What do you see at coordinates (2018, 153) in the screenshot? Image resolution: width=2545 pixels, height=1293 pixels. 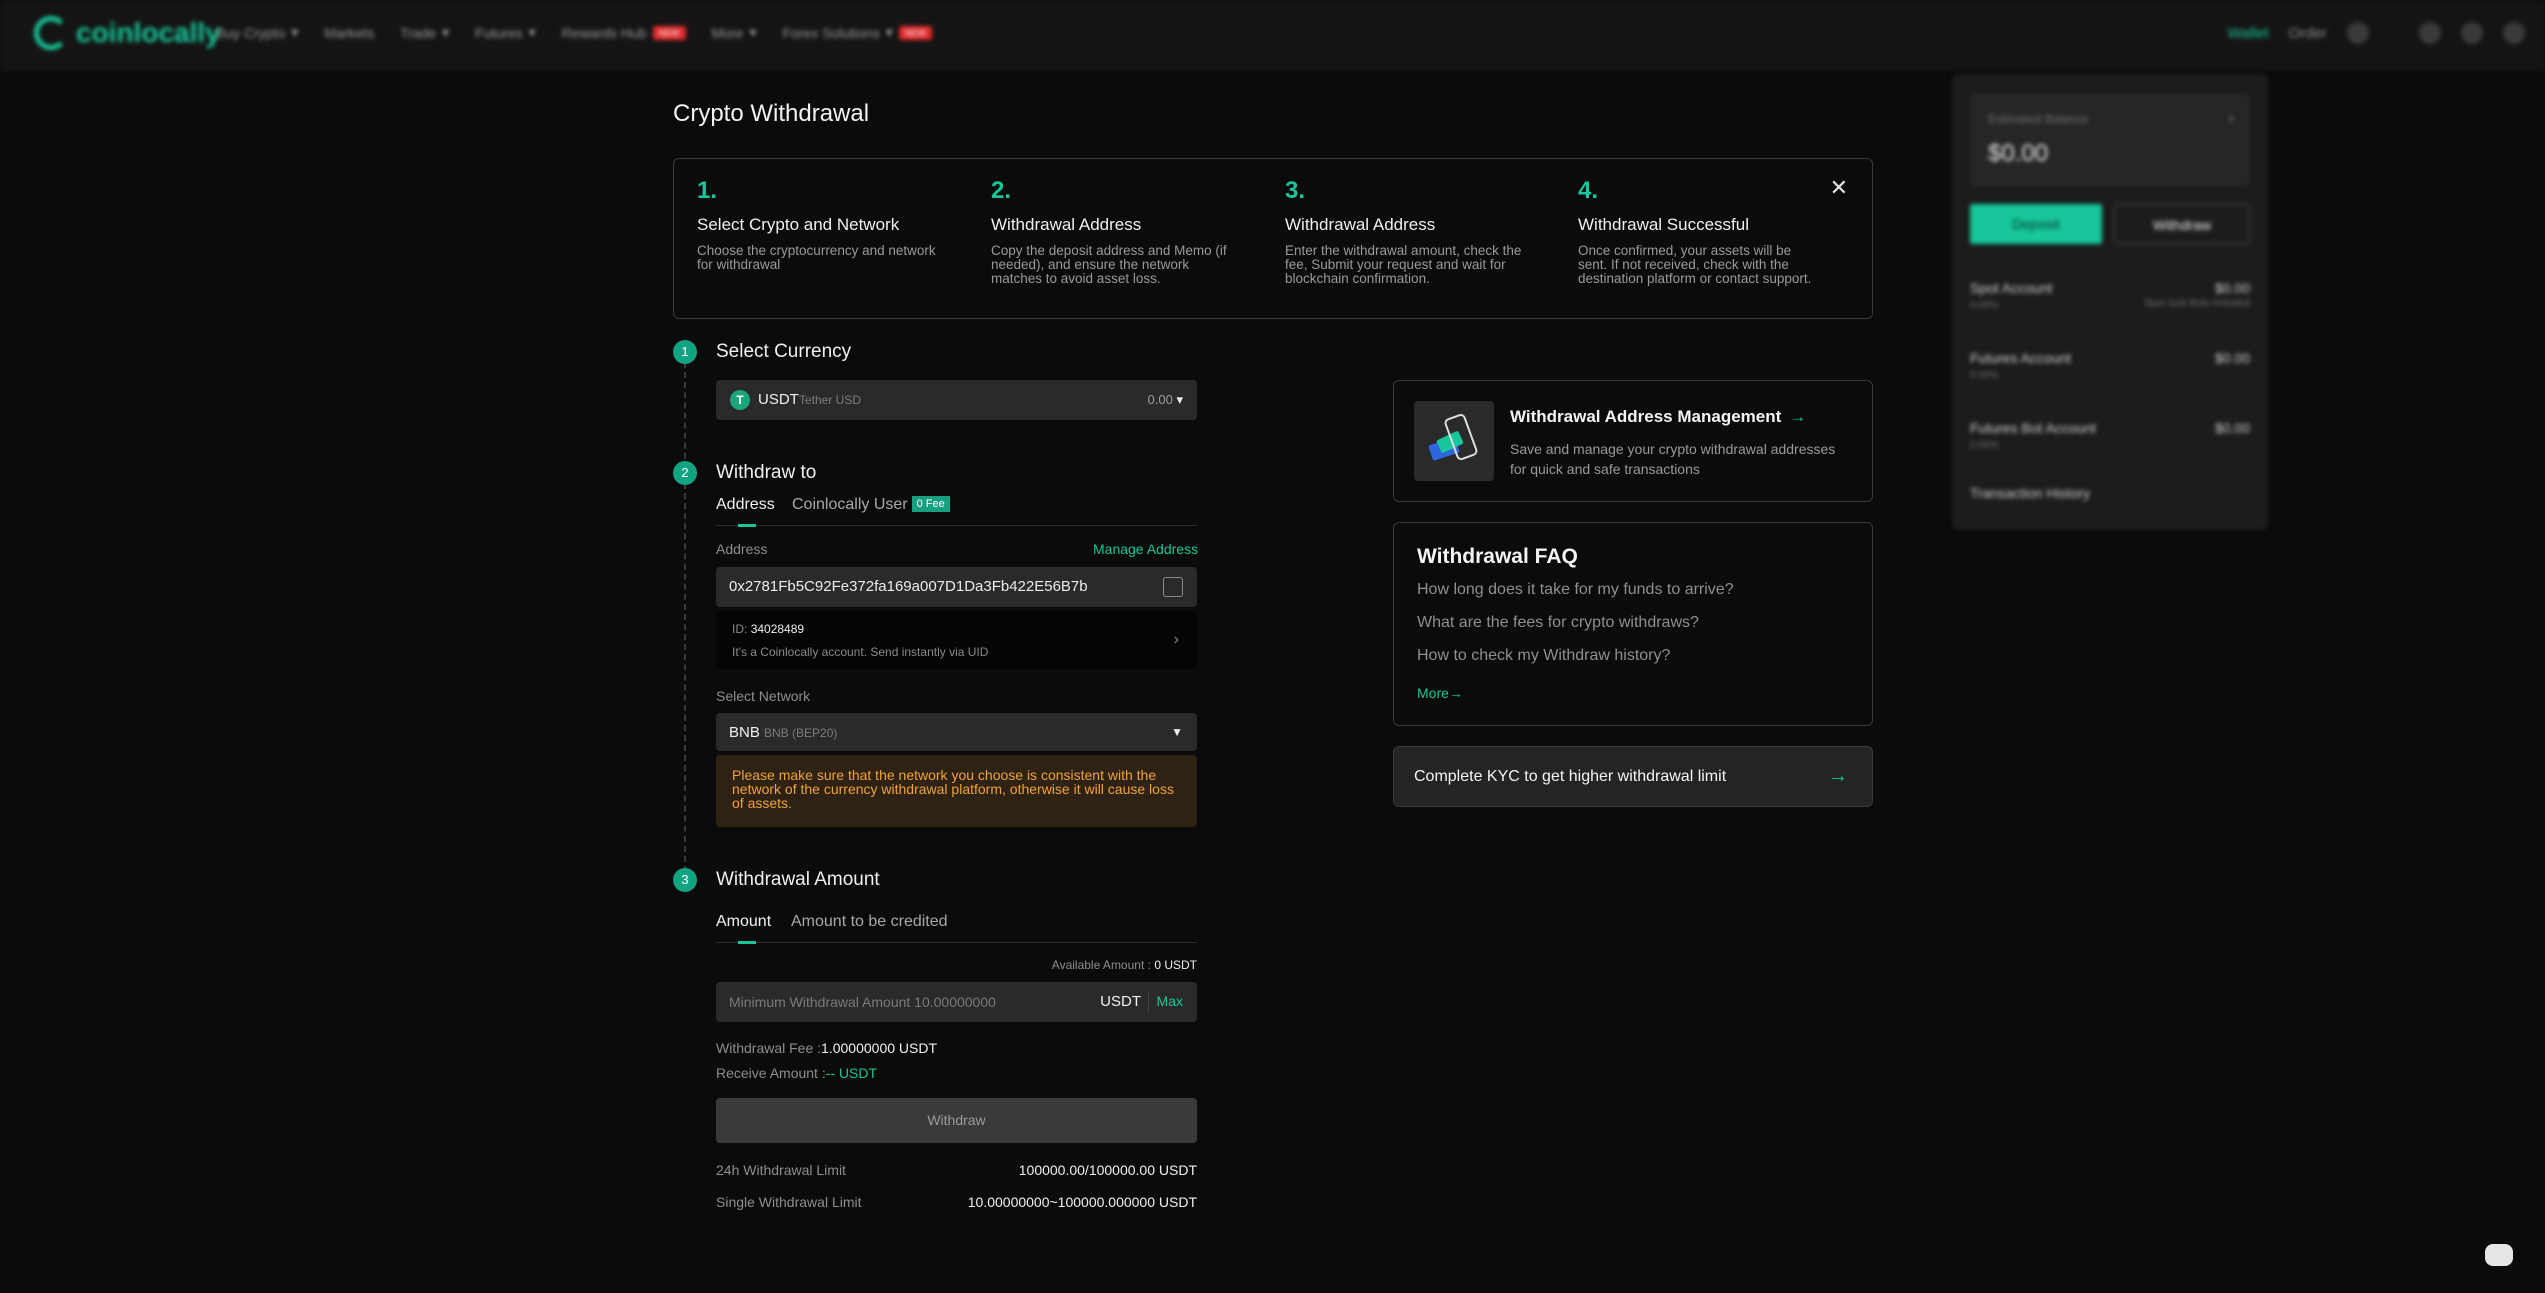 I see `estimated-value: $0.00` at bounding box center [2018, 153].